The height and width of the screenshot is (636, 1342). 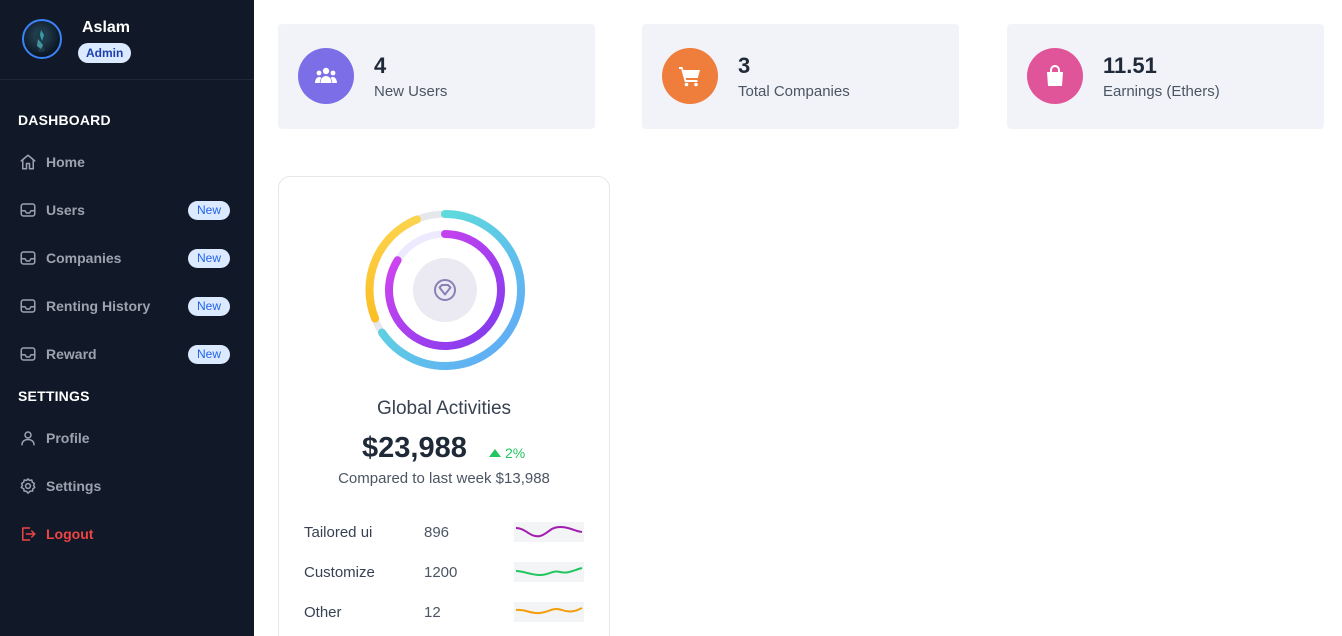 I want to click on sidebar-item-label: Renting History, so click(x=98, y=306).